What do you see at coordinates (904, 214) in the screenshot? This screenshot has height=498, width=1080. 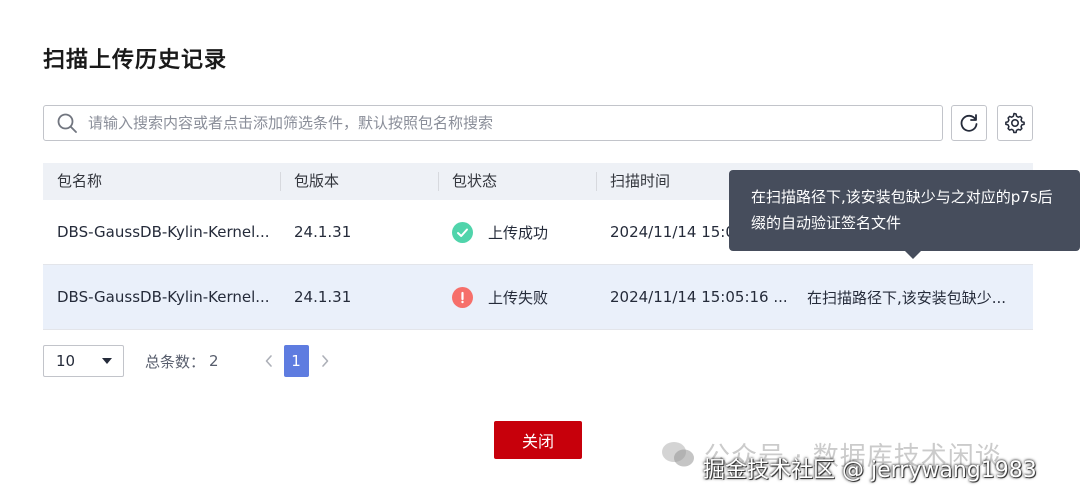 I see `detail-tooltip: 在扫描路径下,该安装包缺少与之对应的p7s后 缀的自动验证签名文件` at bounding box center [904, 214].